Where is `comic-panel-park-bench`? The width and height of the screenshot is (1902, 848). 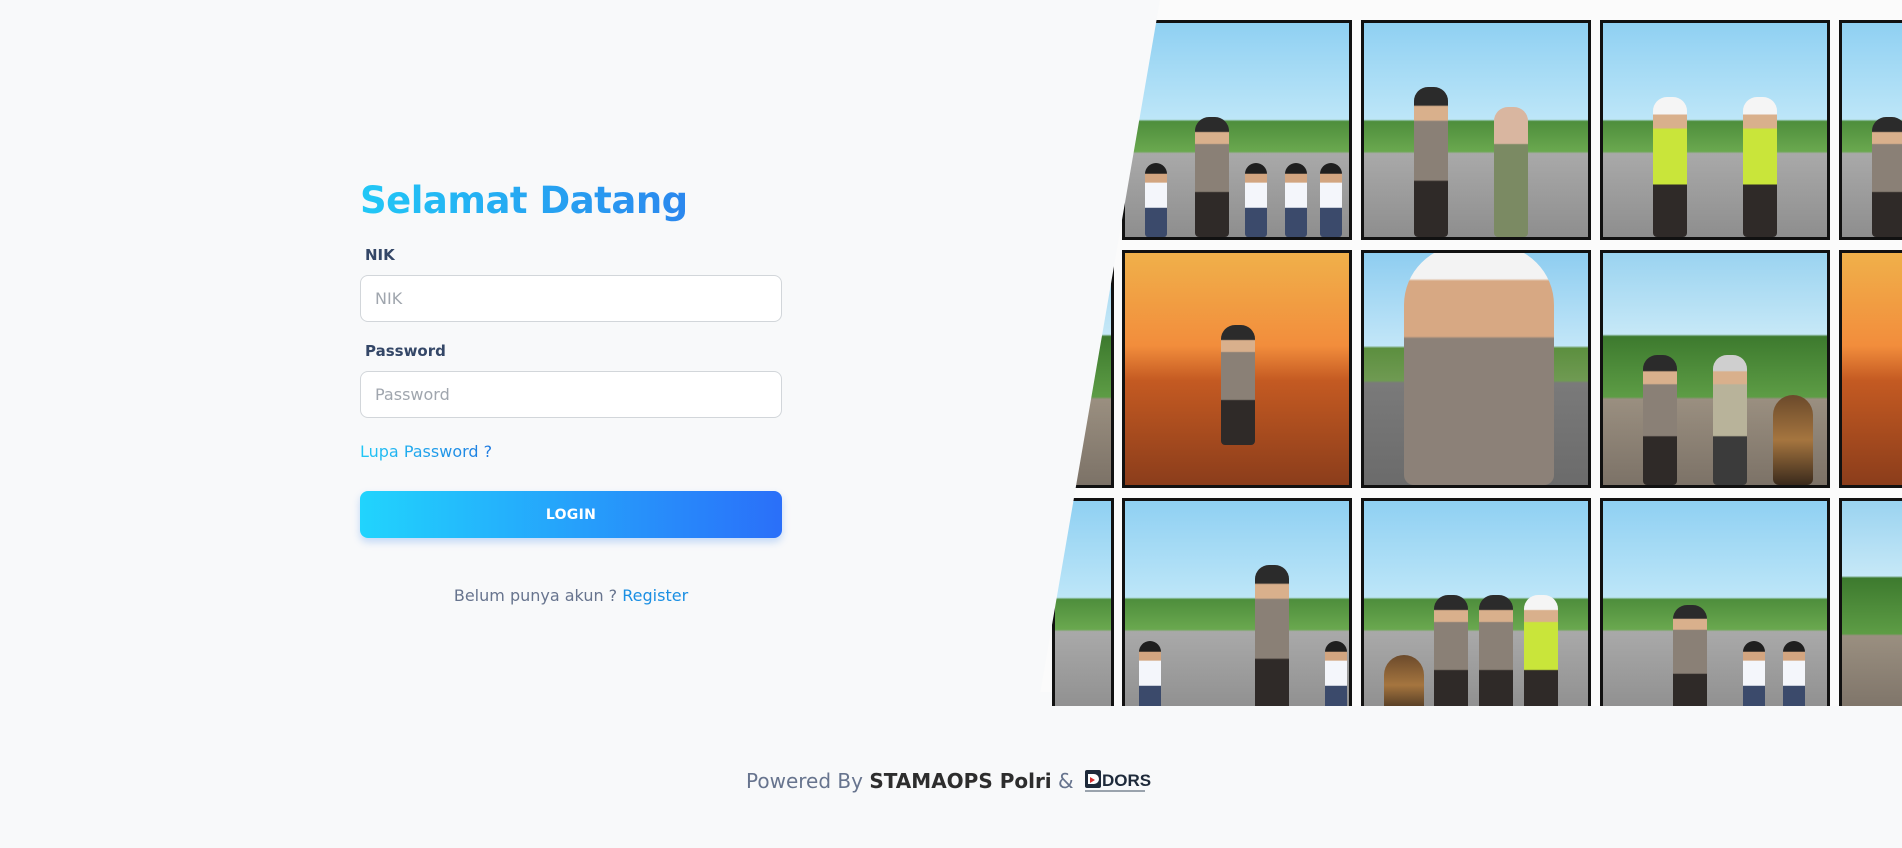 comic-panel-park-bench is located at coordinates (1715, 369).